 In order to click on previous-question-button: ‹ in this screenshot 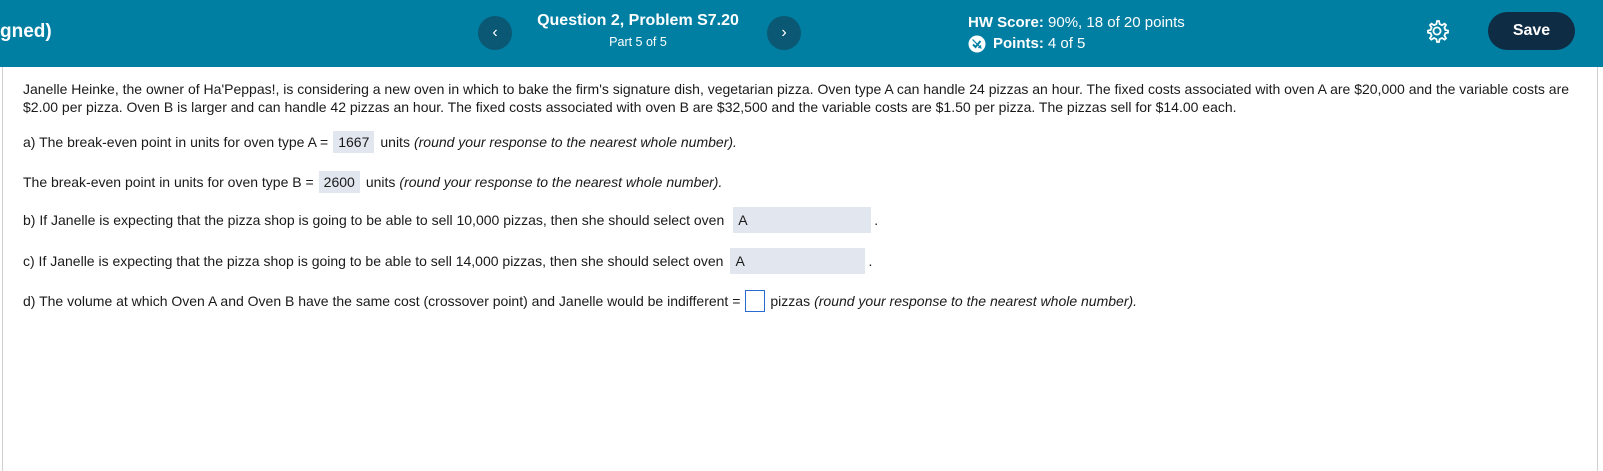, I will do `click(495, 33)`.